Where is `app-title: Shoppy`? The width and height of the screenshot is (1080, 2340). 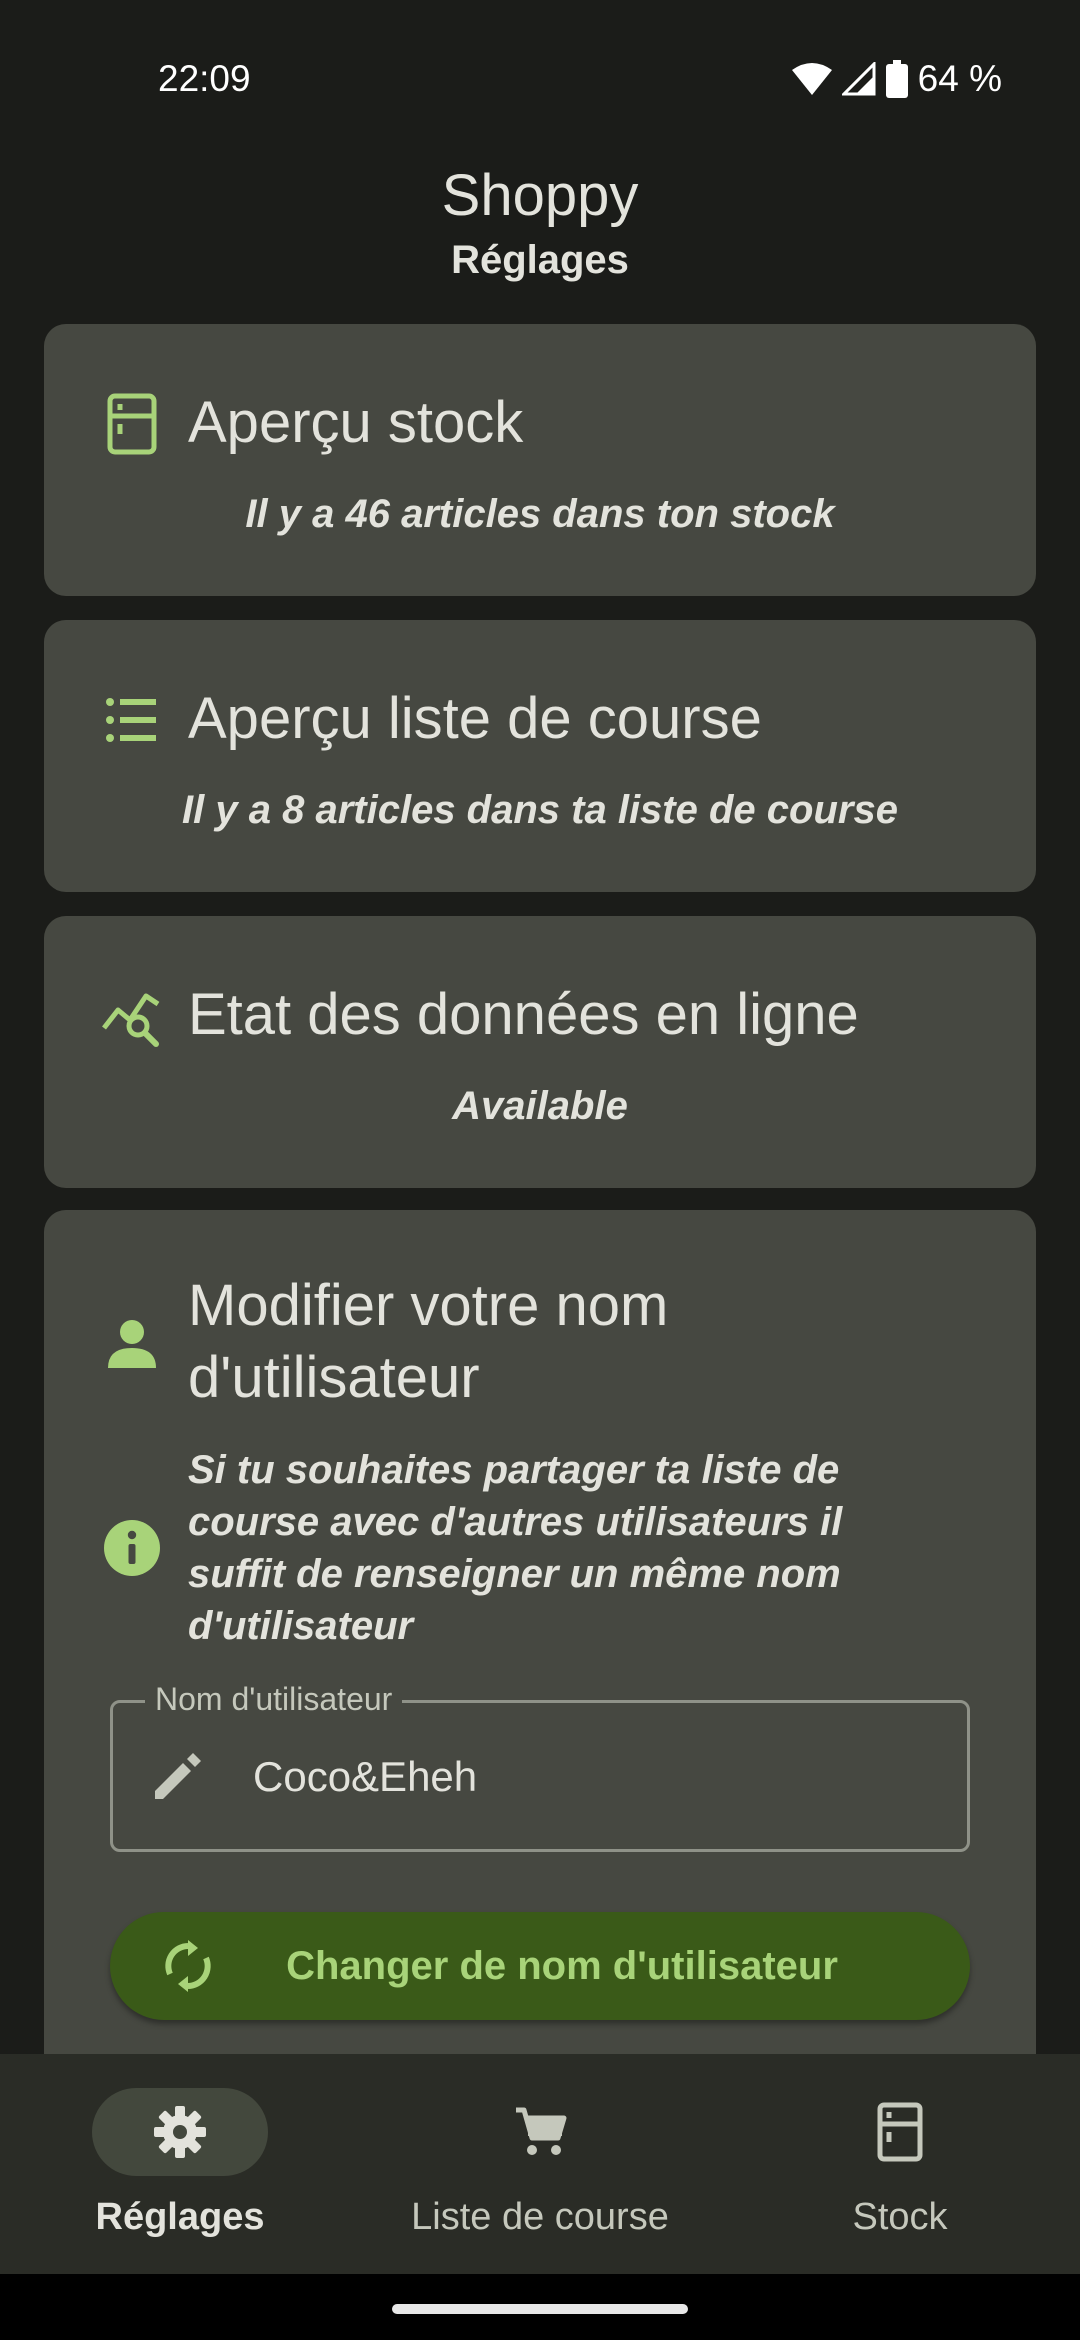
app-title: Shoppy is located at coordinates (540, 195).